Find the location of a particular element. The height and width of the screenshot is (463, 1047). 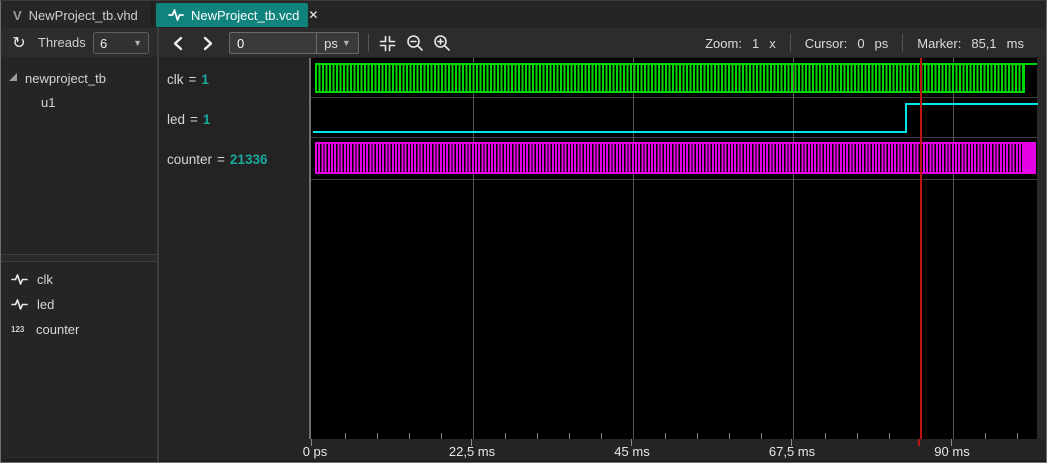

number-icon: 123 is located at coordinates (18, 329).